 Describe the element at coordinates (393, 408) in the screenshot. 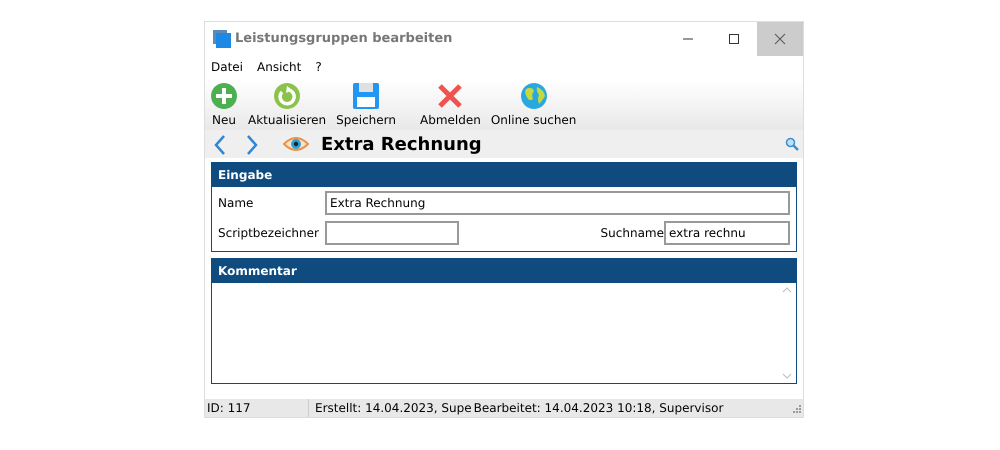

I see `status-text: Erstellt: 14.04.2023, Supe` at that location.